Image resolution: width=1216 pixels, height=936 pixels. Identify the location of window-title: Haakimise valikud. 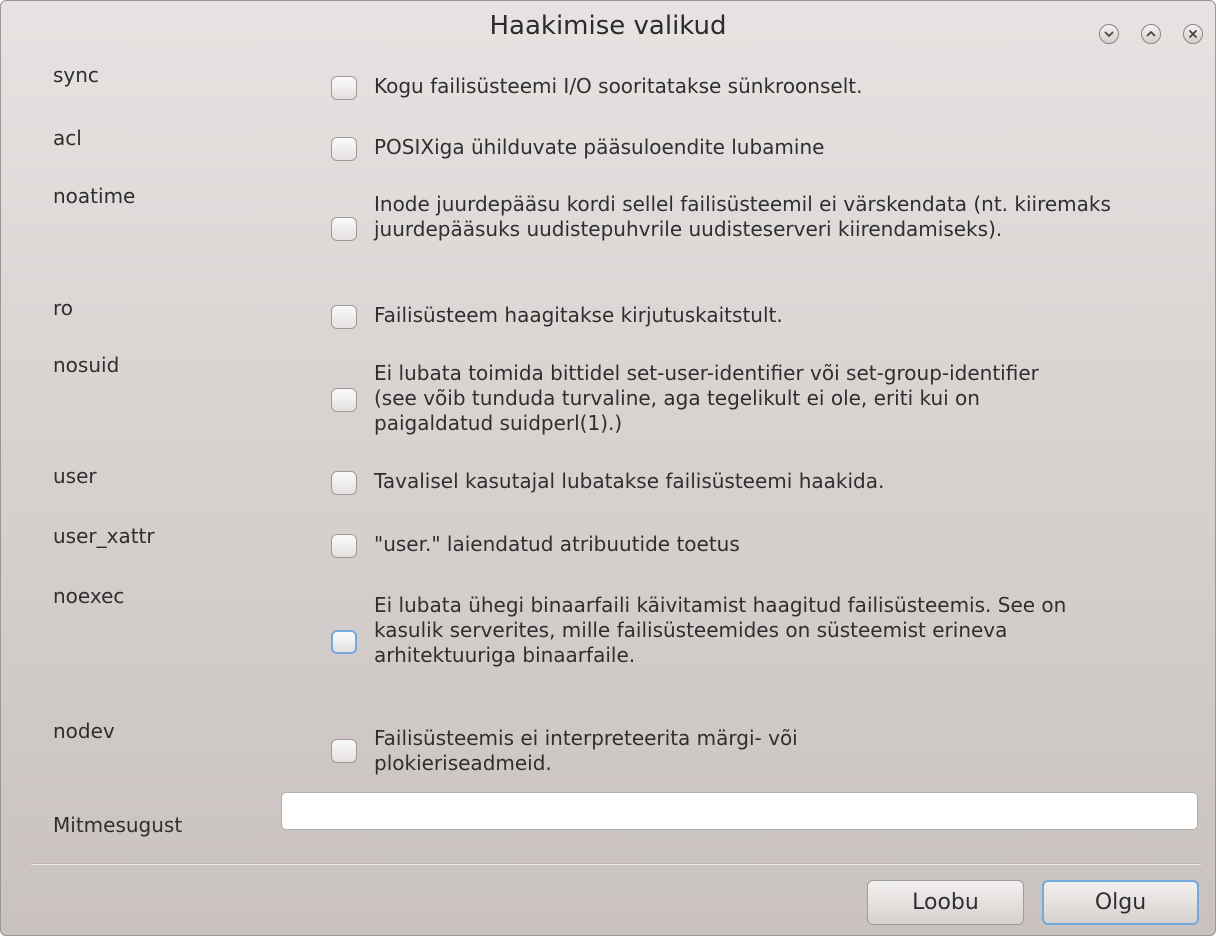
(608, 26).